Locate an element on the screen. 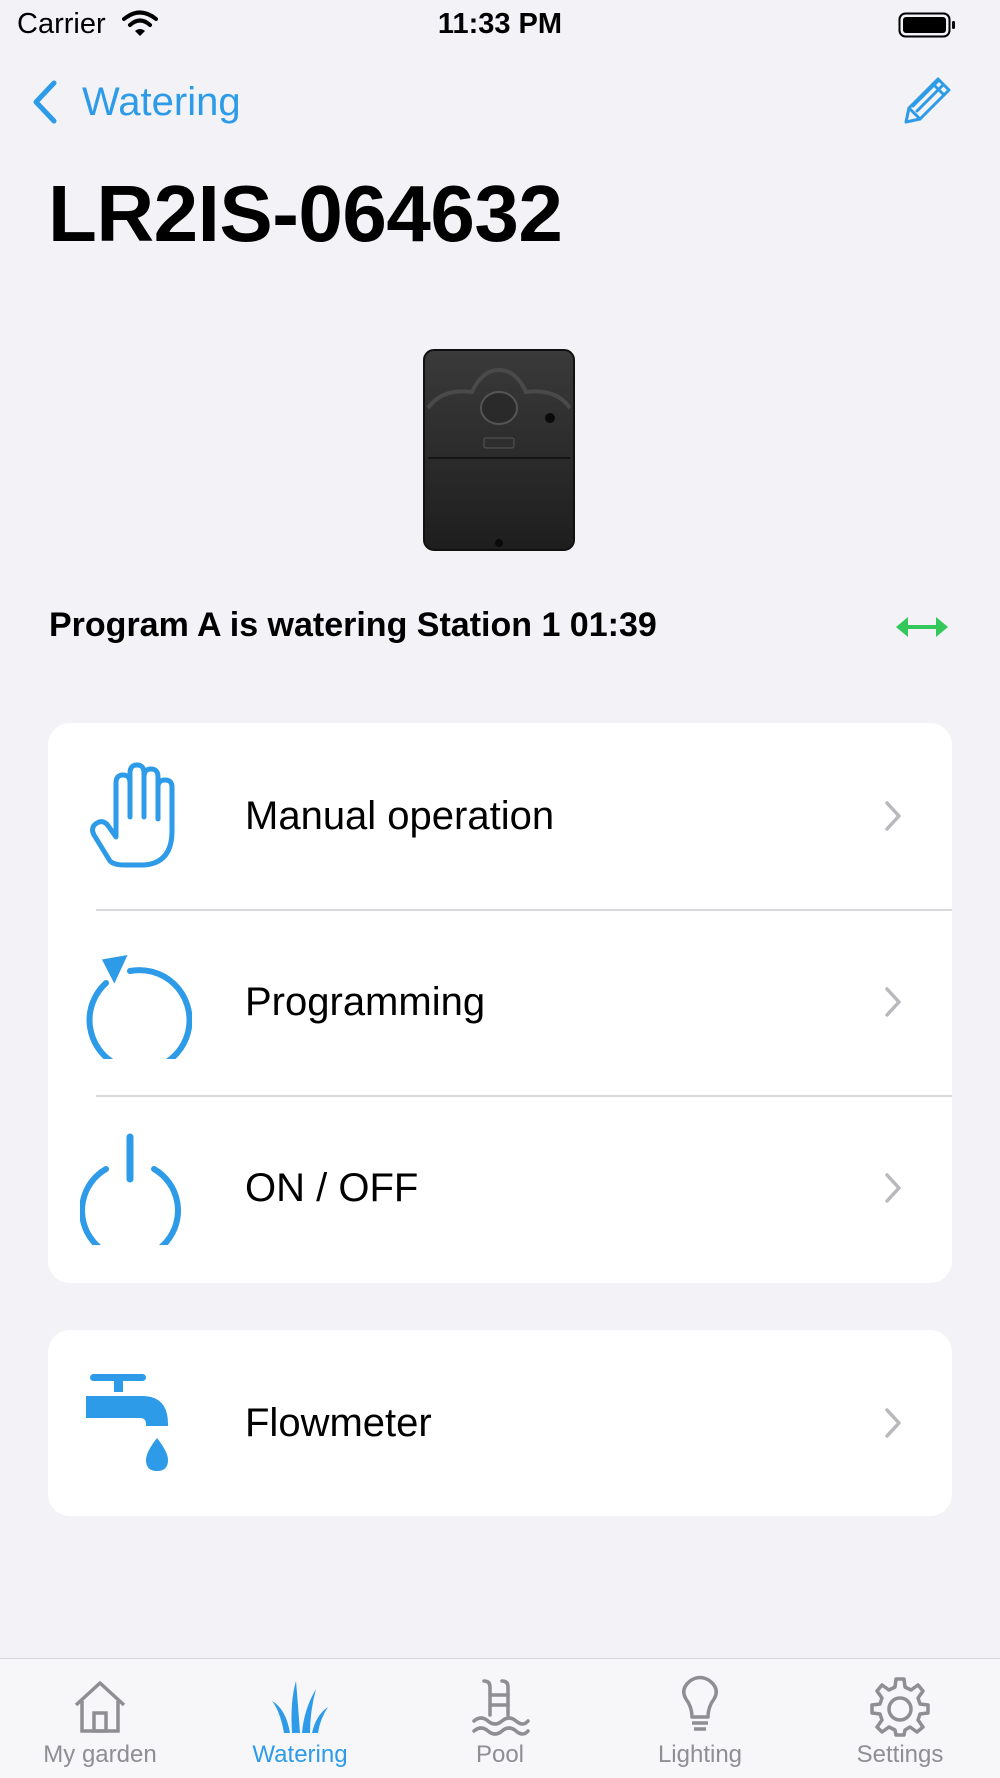 Image resolution: width=1000 pixels, height=1778 pixels. flowmeter-row: Flowmeter is located at coordinates (500, 1423).